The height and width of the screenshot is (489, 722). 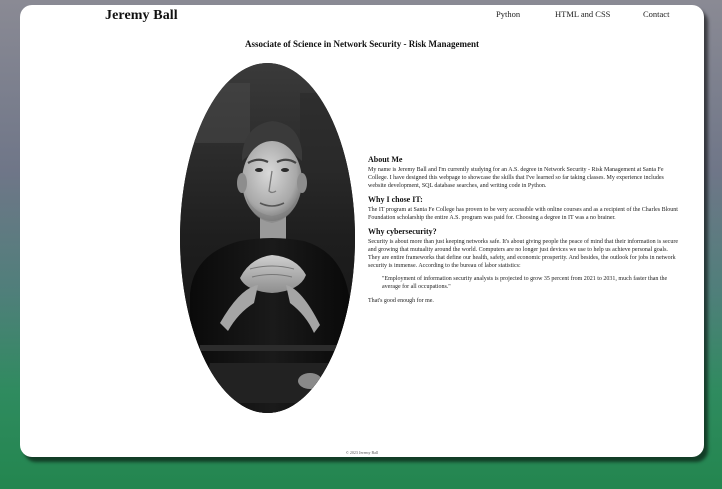 I want to click on nav-link-html-css: HTML and CSS, so click(x=582, y=14).